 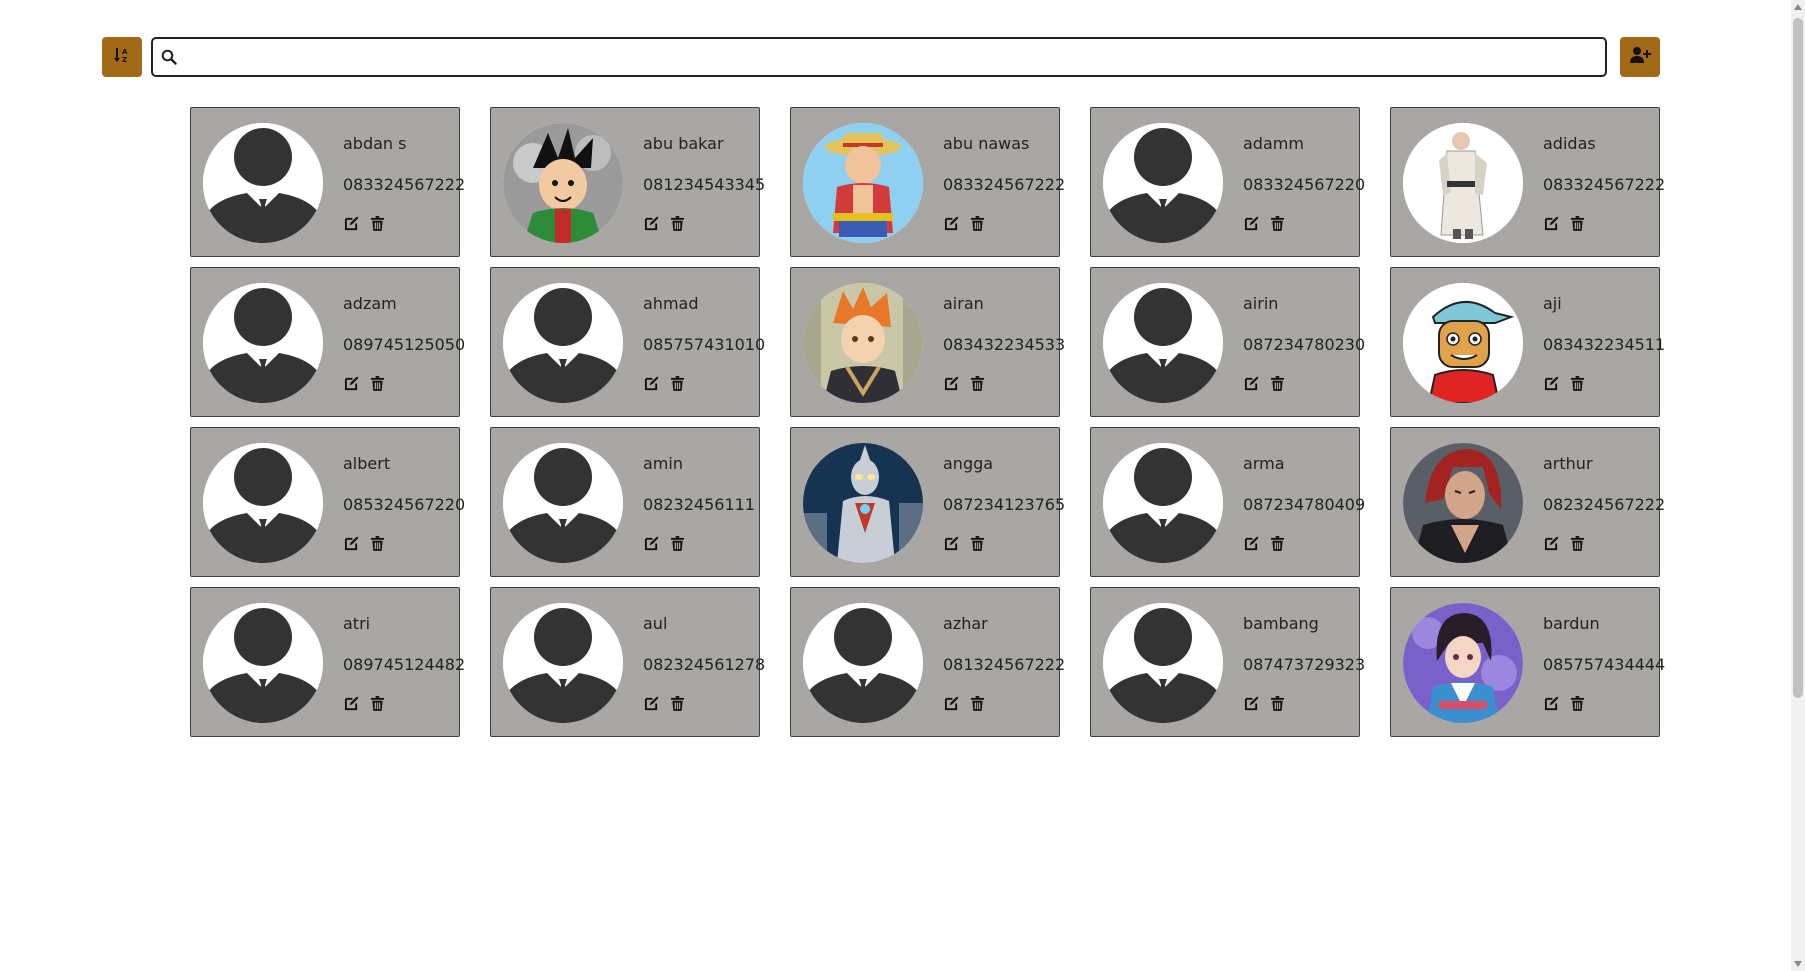 I want to click on contact-name: aji, so click(x=1552, y=303).